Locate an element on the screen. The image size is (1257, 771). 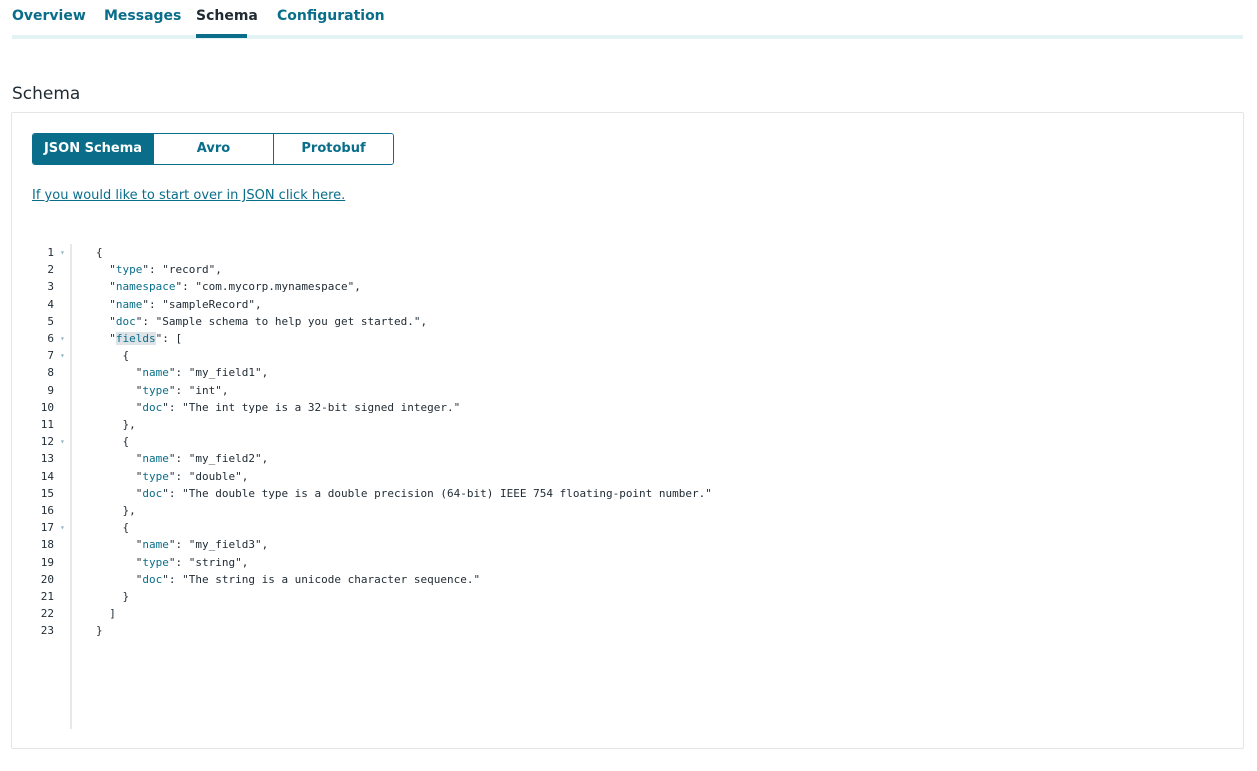
code-line: "namespace": "com.mycorp.mynamespace", is located at coordinates (228, 286).